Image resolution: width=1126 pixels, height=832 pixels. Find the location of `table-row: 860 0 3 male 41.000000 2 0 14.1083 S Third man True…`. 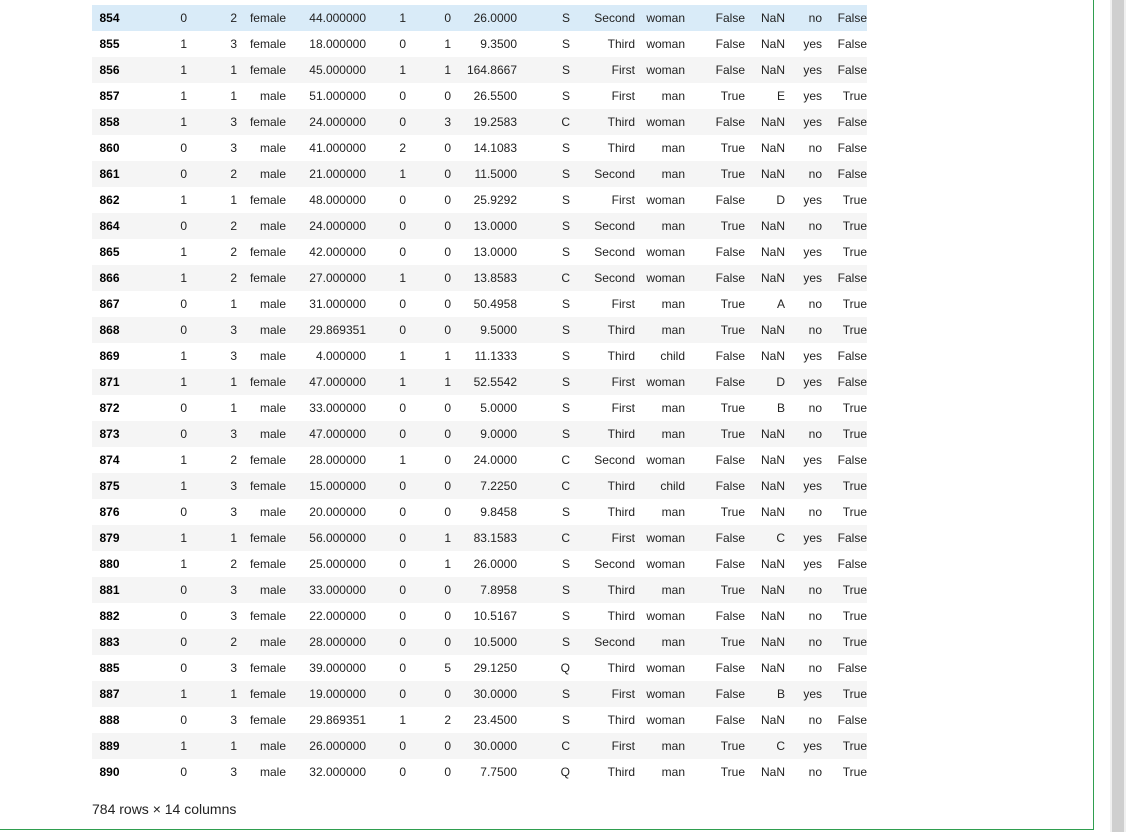

table-row: 860 0 3 male 41.000000 2 0 14.1083 S Third man True… is located at coordinates (479, 148).